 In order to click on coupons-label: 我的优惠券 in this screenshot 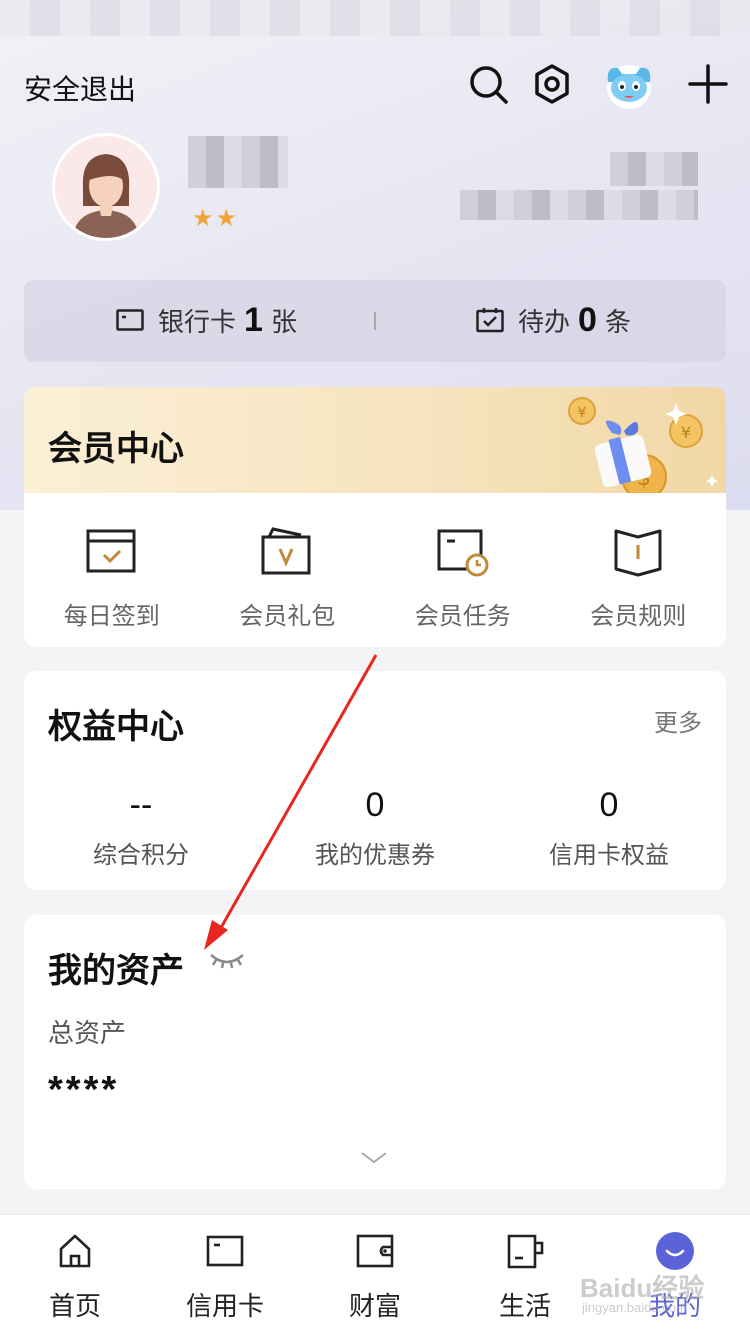, I will do `click(375, 855)`.